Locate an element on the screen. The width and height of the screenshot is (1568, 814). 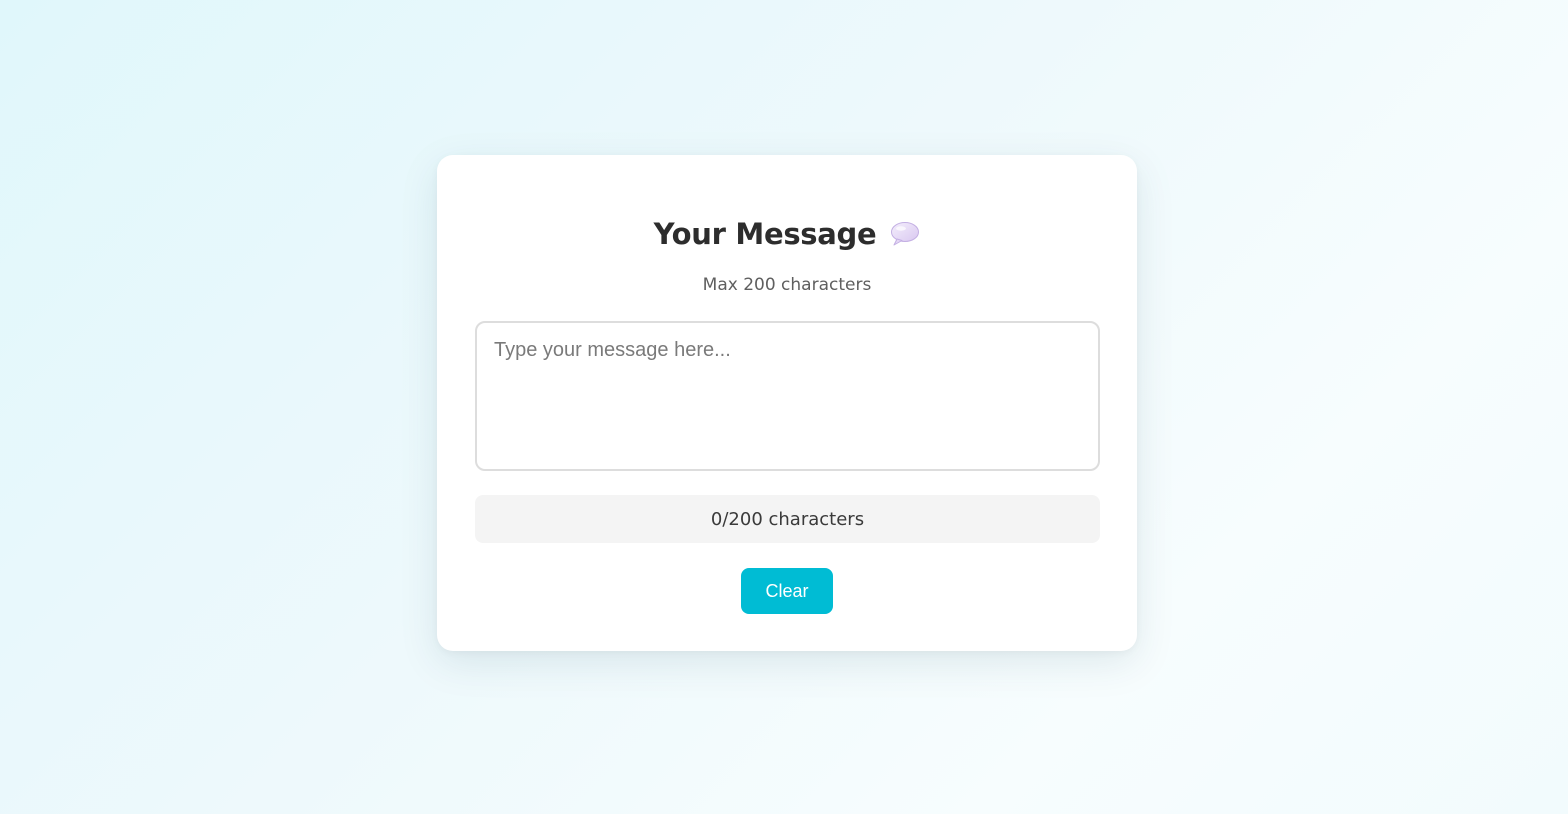
message-textarea is located at coordinates (787, 396).